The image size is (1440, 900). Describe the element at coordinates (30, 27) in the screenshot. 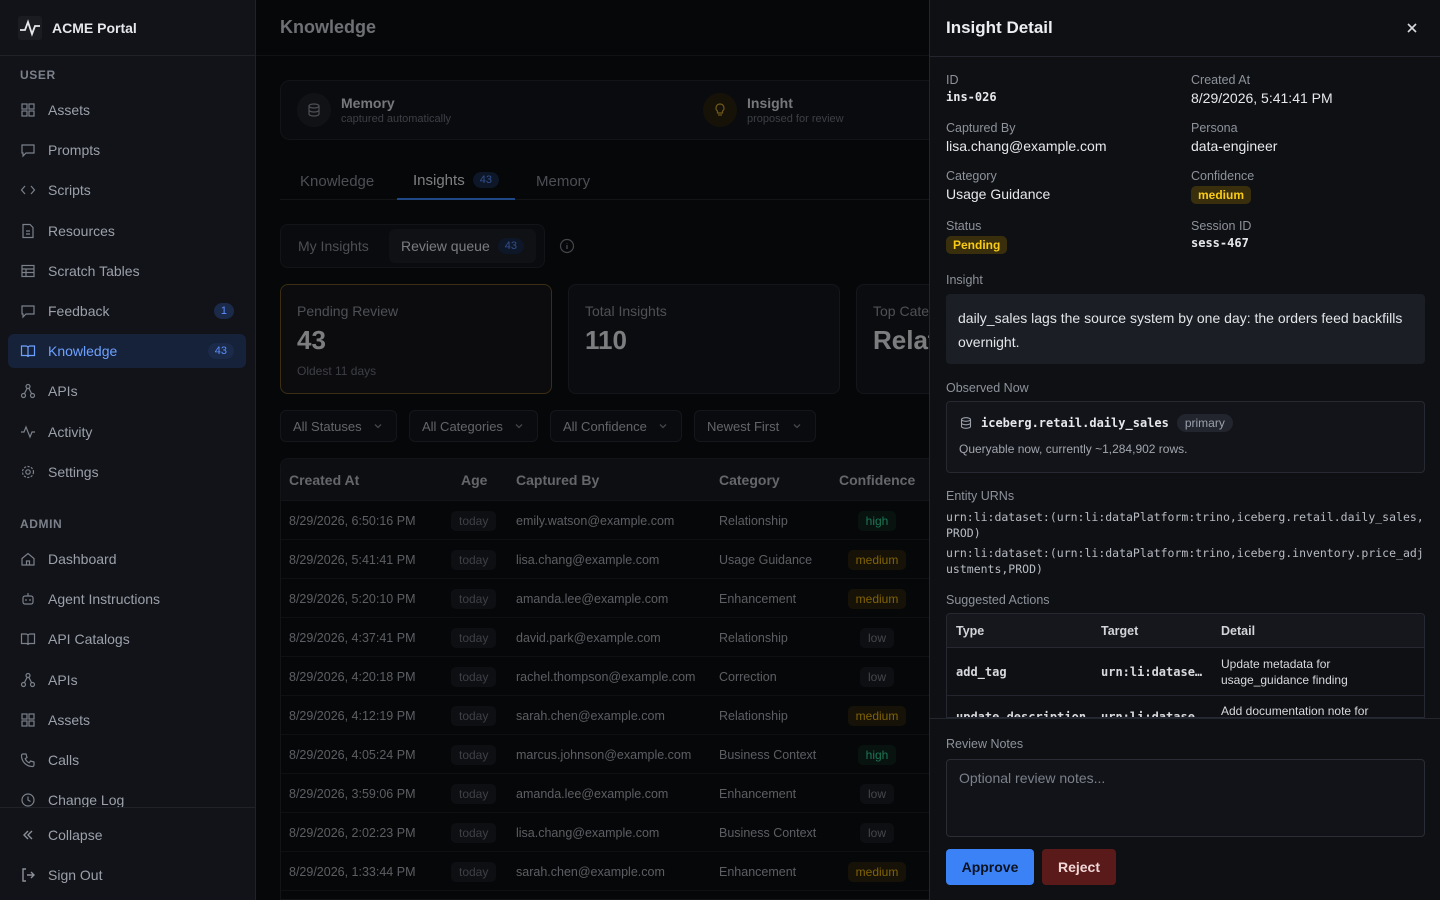

I see `logo-icon` at that location.